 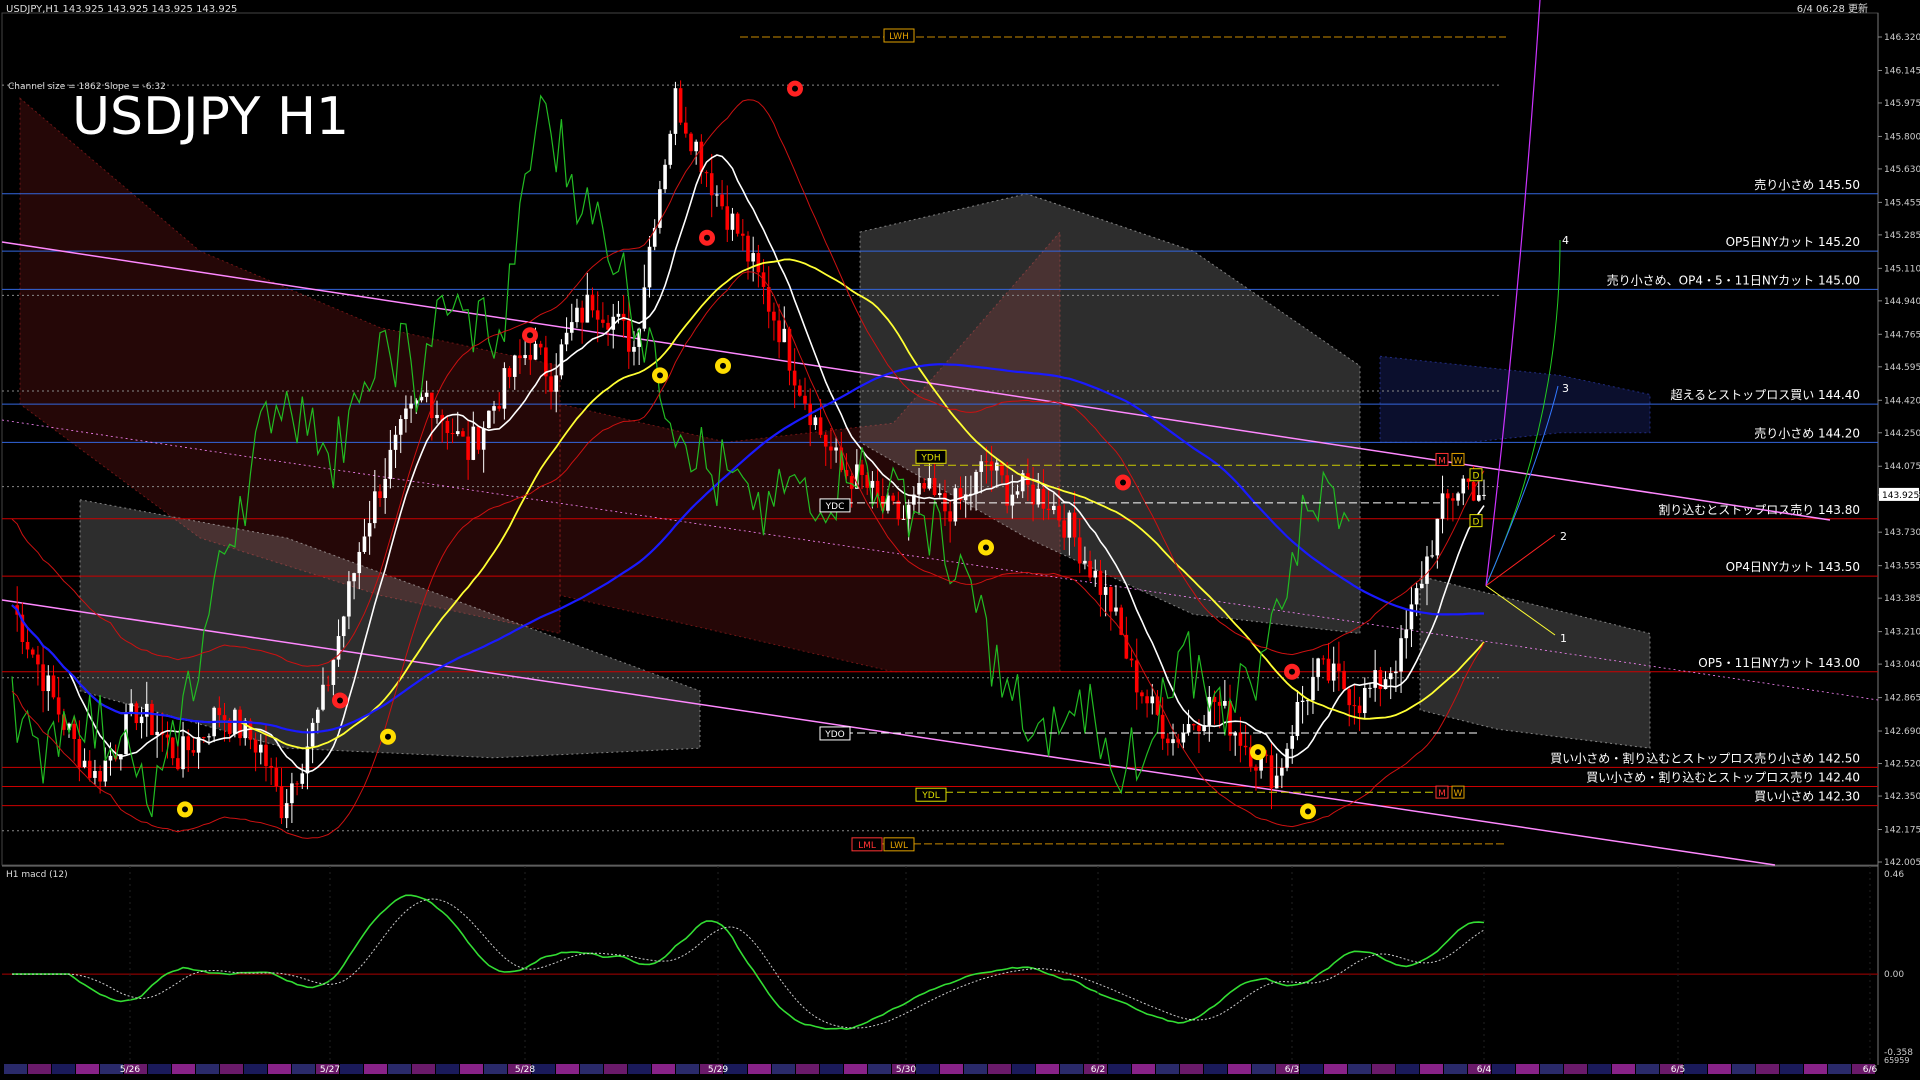 I want to click on mark-m-bottom: M, so click(x=1442, y=794).